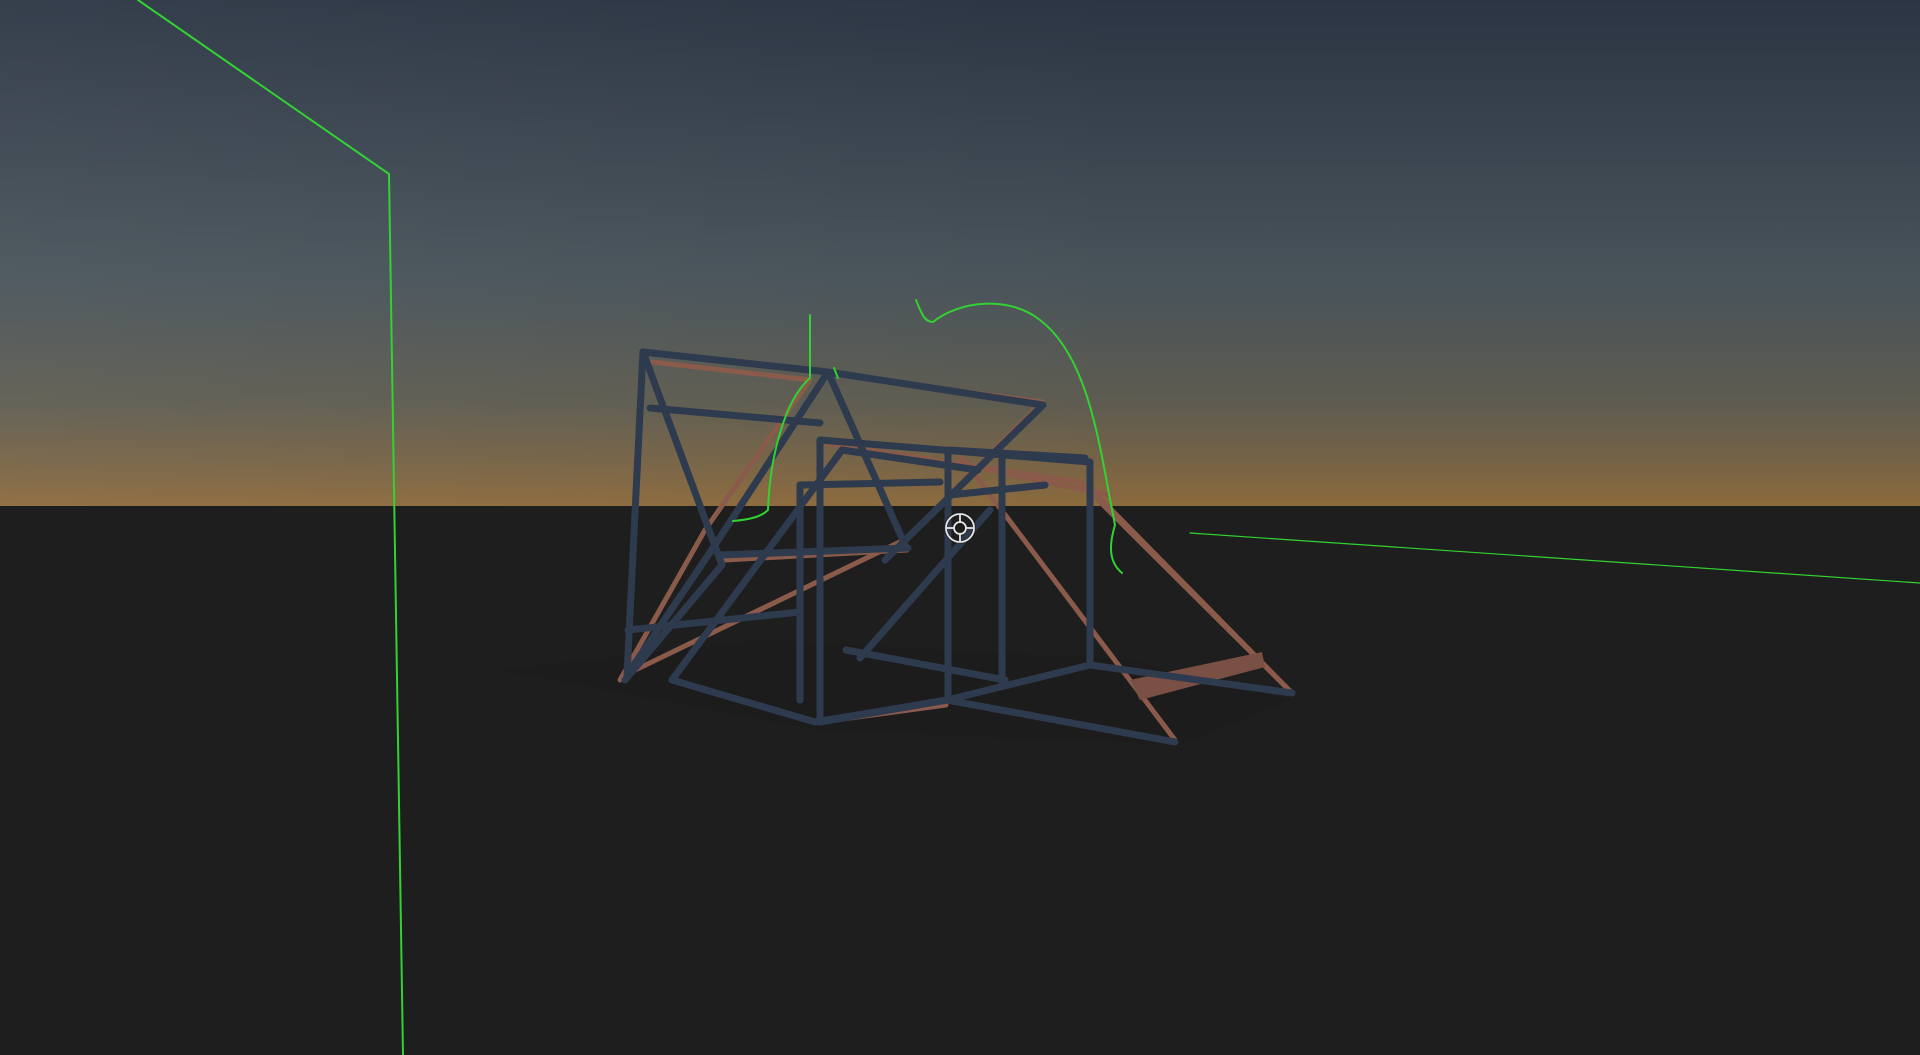 This screenshot has width=1920, height=1055. I want to click on crosshair-reticle-icon, so click(960, 528).